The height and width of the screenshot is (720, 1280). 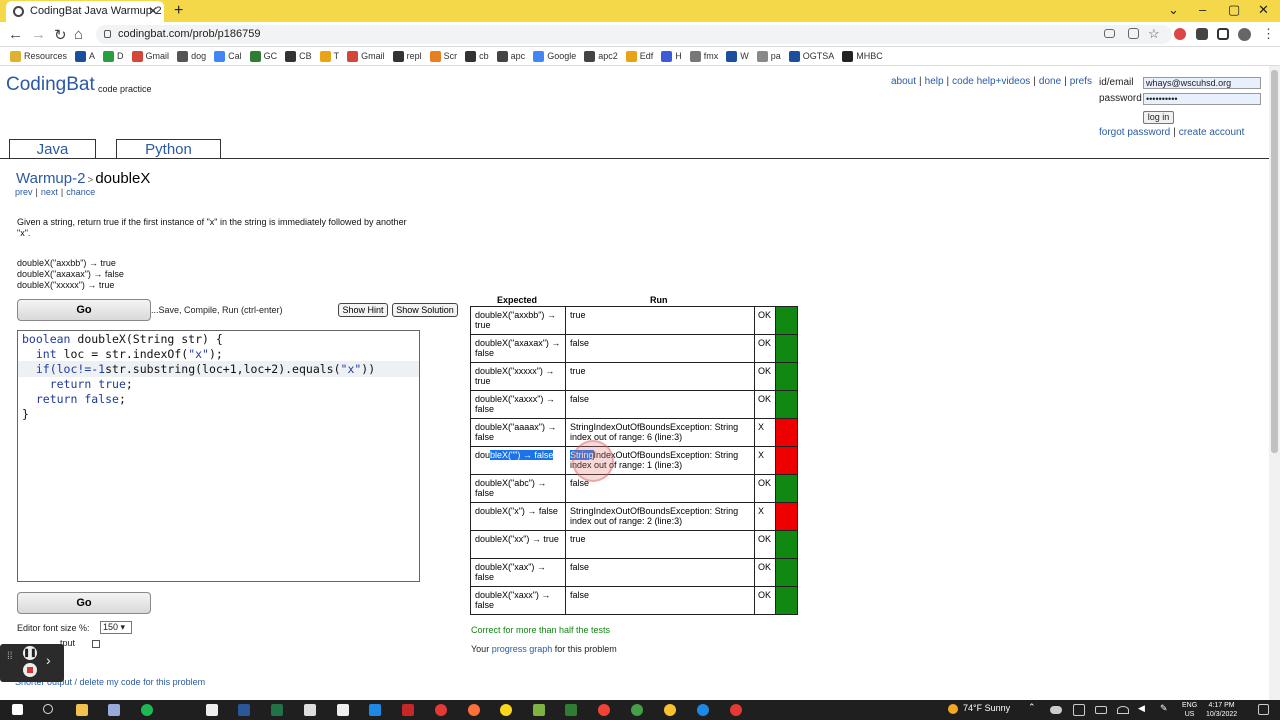 I want to click on address-bar: codingbat.com/prob/p186759, so click(x=634, y=34).